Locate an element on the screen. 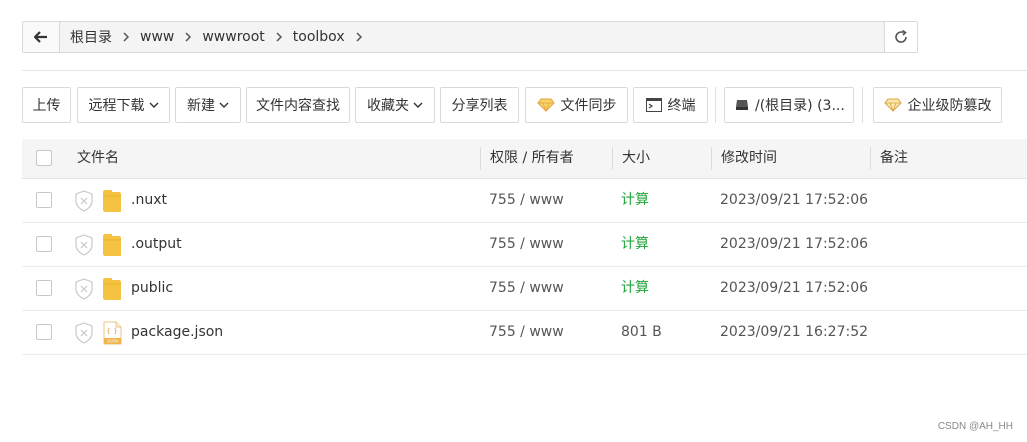 The width and height of the screenshot is (1027, 442). content-search-label: 文件内容查找 is located at coordinates (298, 106).